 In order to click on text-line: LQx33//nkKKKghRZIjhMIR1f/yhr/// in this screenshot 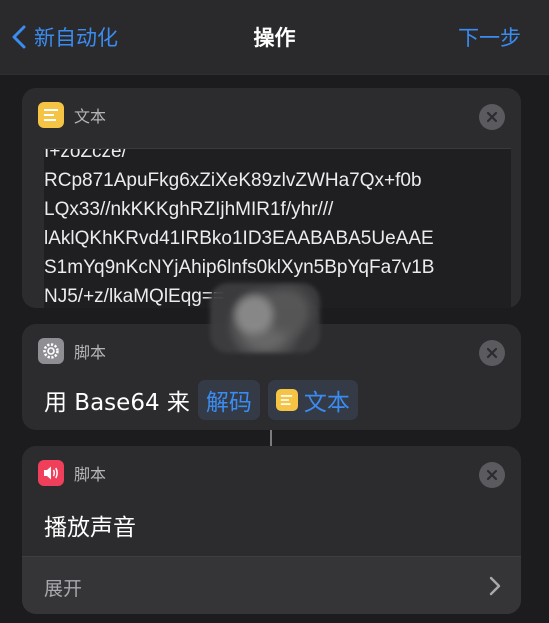, I will do `click(189, 209)`.